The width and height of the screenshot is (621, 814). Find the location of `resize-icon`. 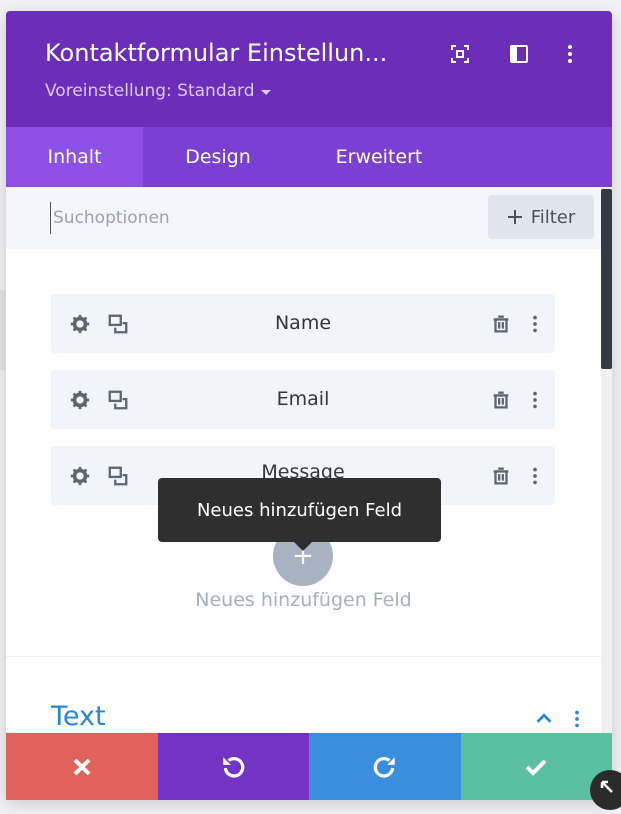

resize-icon is located at coordinates (606, 786).